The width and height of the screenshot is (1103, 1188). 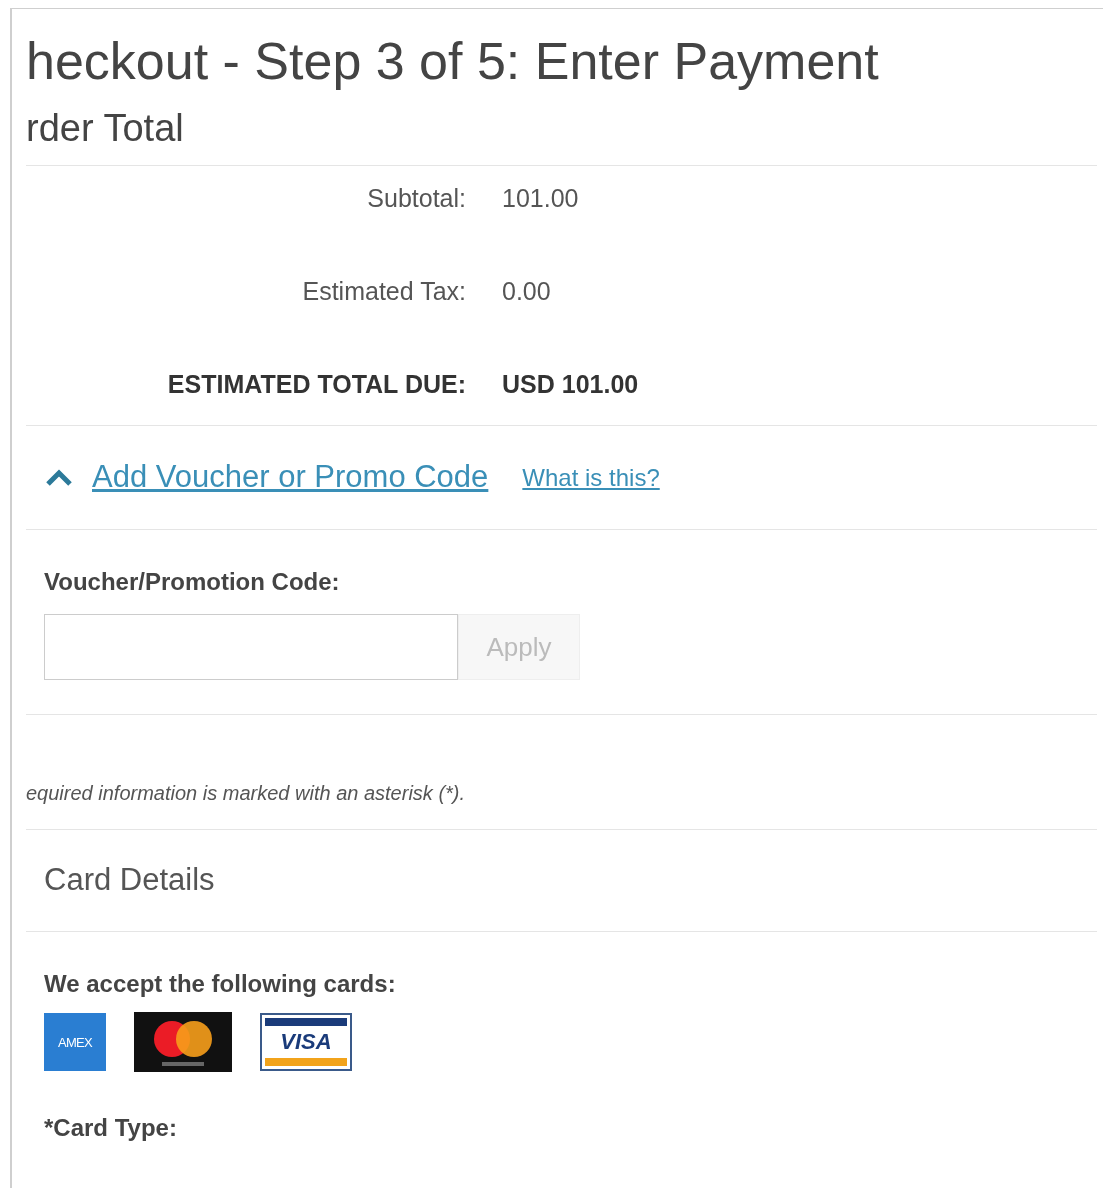 I want to click on summary-label: ESTIMATED TOTAL DUE:, so click(x=316, y=384).